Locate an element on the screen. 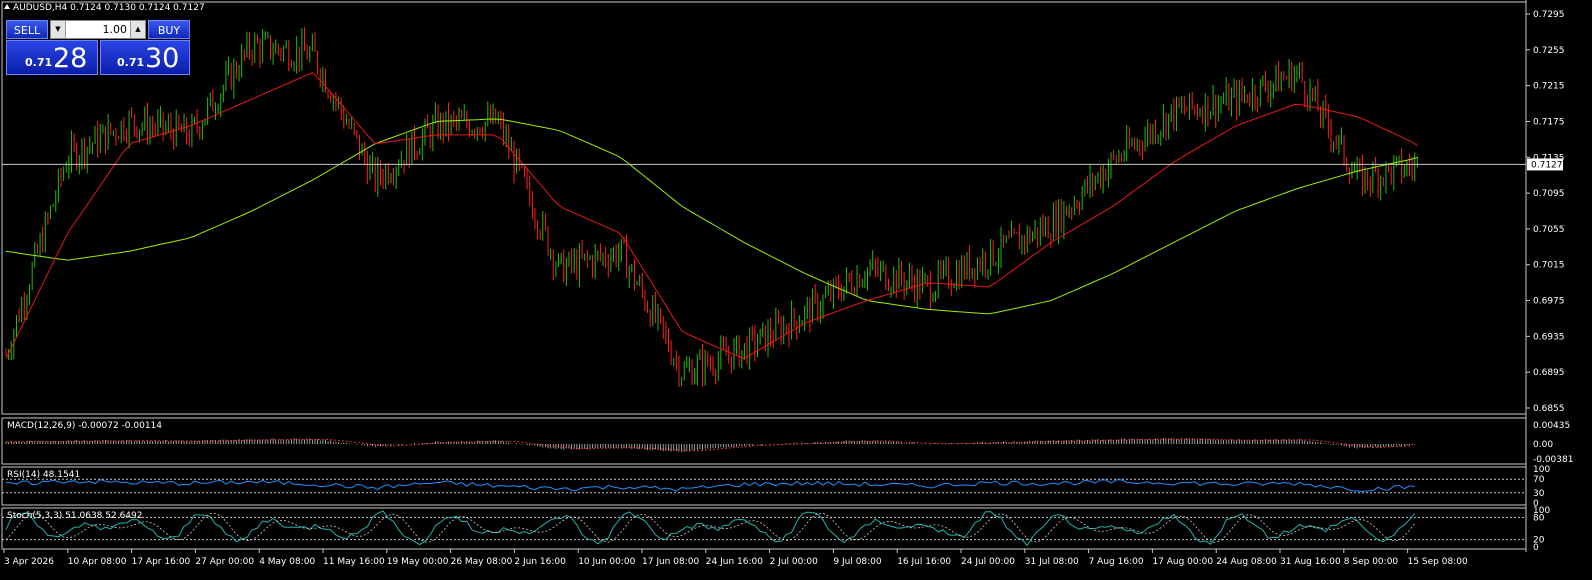  time-label: 7 Aug 16:00 is located at coordinates (1116, 562).